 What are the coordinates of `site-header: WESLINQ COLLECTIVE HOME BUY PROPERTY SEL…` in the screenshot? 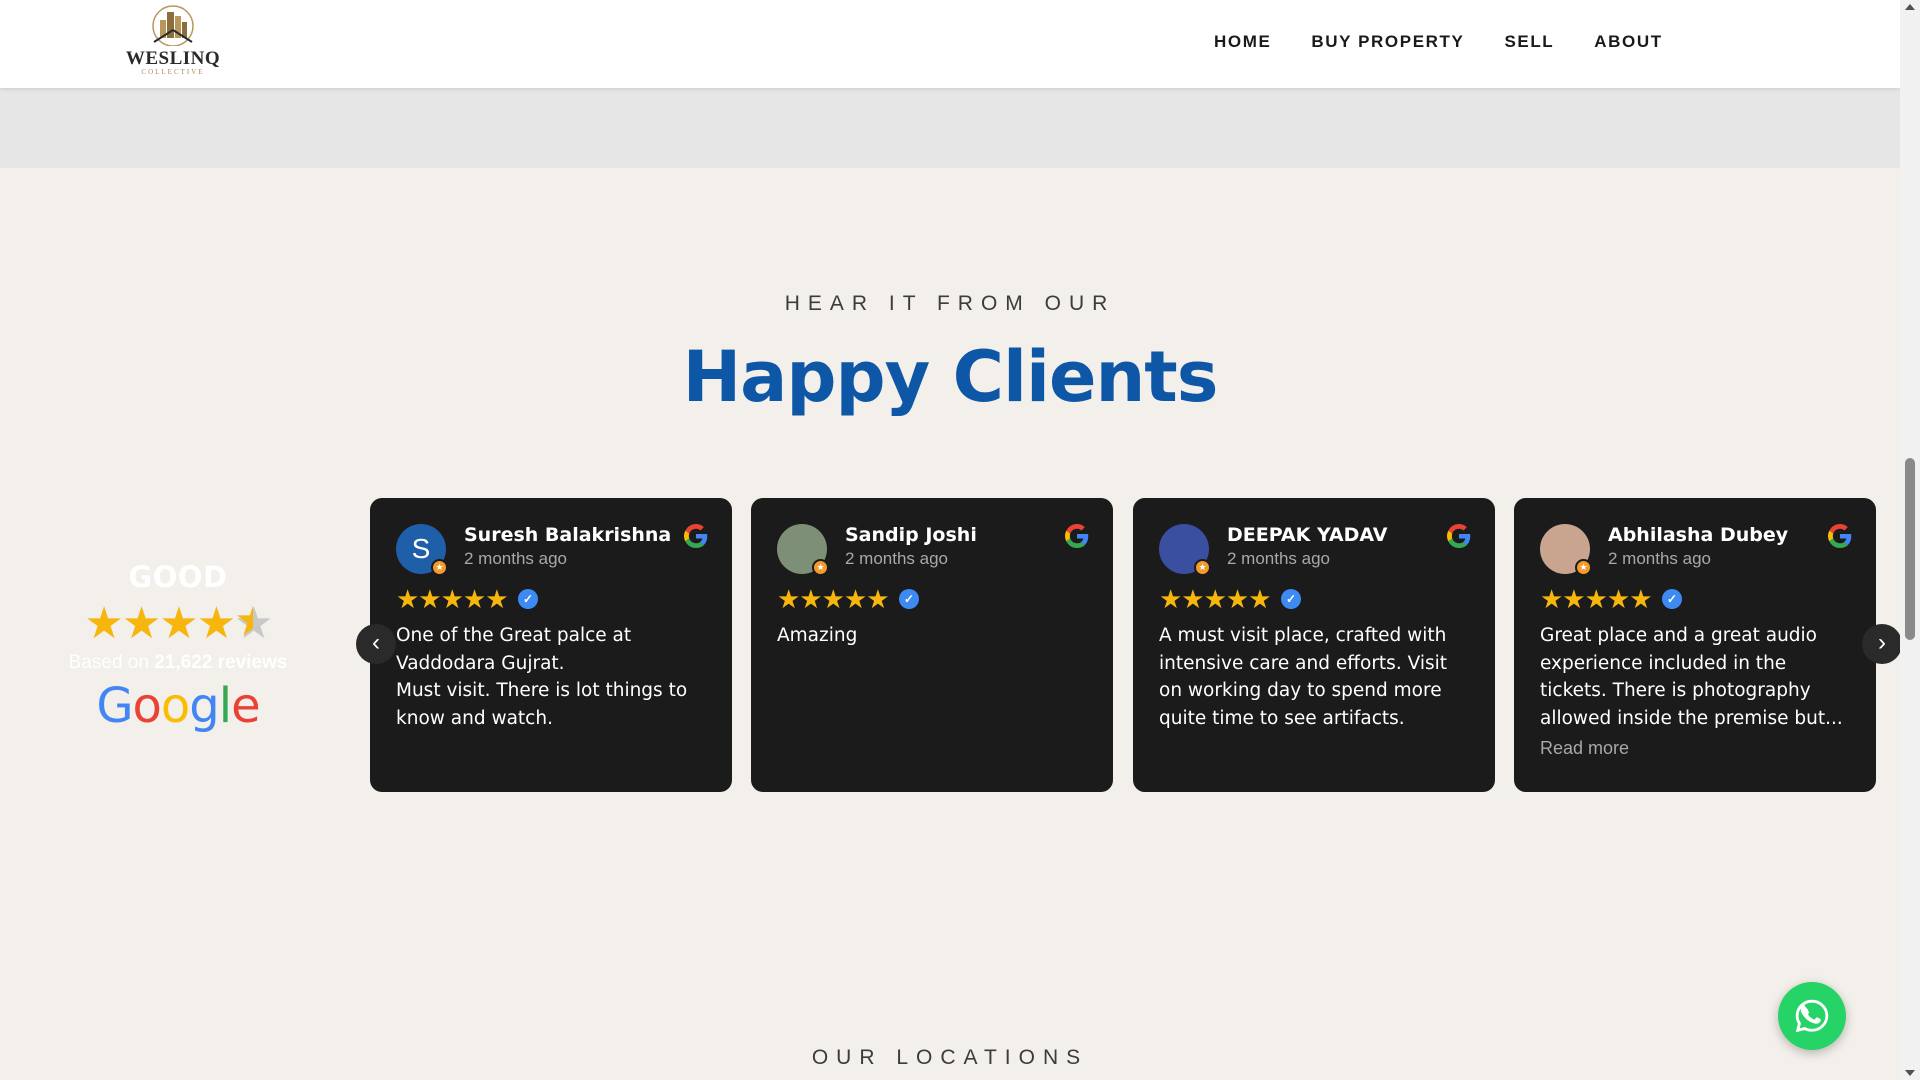 It's located at (950, 44).